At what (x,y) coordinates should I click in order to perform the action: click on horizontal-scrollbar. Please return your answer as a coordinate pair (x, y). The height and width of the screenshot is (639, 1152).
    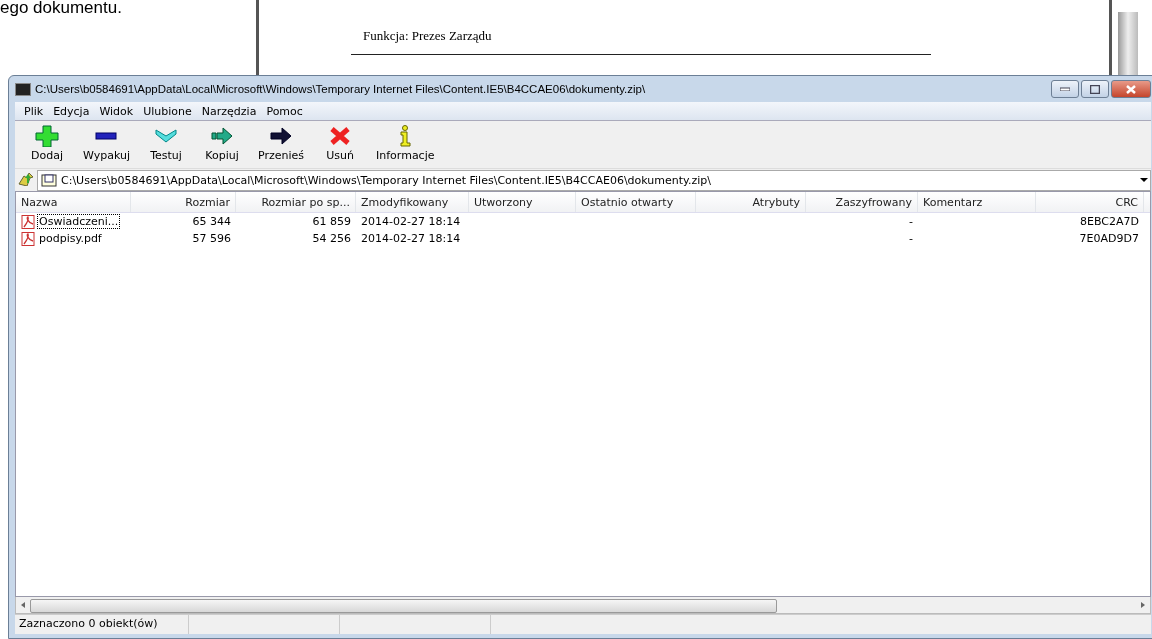
    Looking at the image, I should click on (583, 605).